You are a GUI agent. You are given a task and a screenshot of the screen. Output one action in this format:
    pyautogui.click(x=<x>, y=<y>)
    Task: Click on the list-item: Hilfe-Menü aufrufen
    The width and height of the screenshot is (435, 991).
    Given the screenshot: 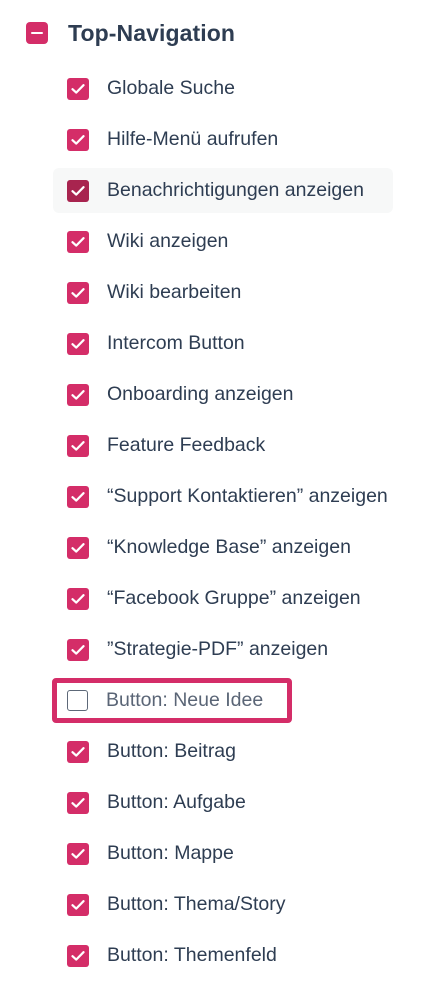 What is the action you would take?
    pyautogui.click(x=165, y=139)
    